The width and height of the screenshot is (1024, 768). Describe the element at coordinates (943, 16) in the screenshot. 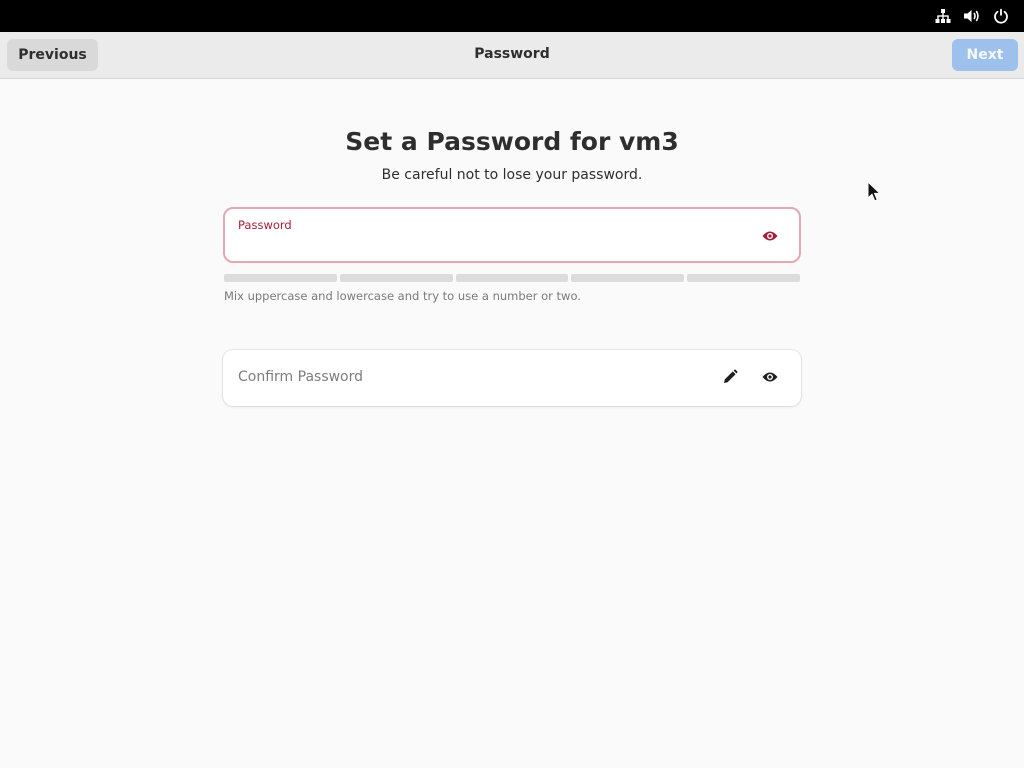

I see `network-icon` at that location.